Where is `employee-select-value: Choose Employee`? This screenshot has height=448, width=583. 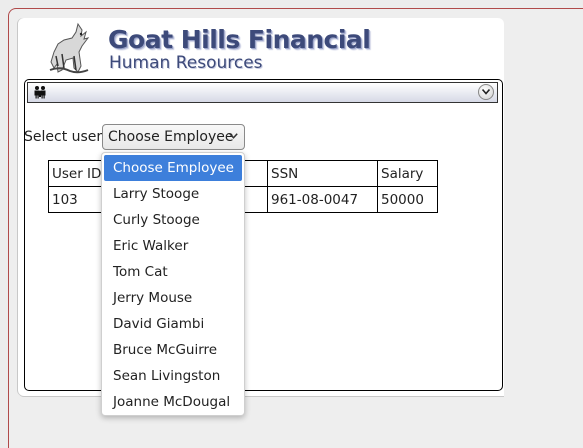 employee-select-value: Choose Employee is located at coordinates (171, 137).